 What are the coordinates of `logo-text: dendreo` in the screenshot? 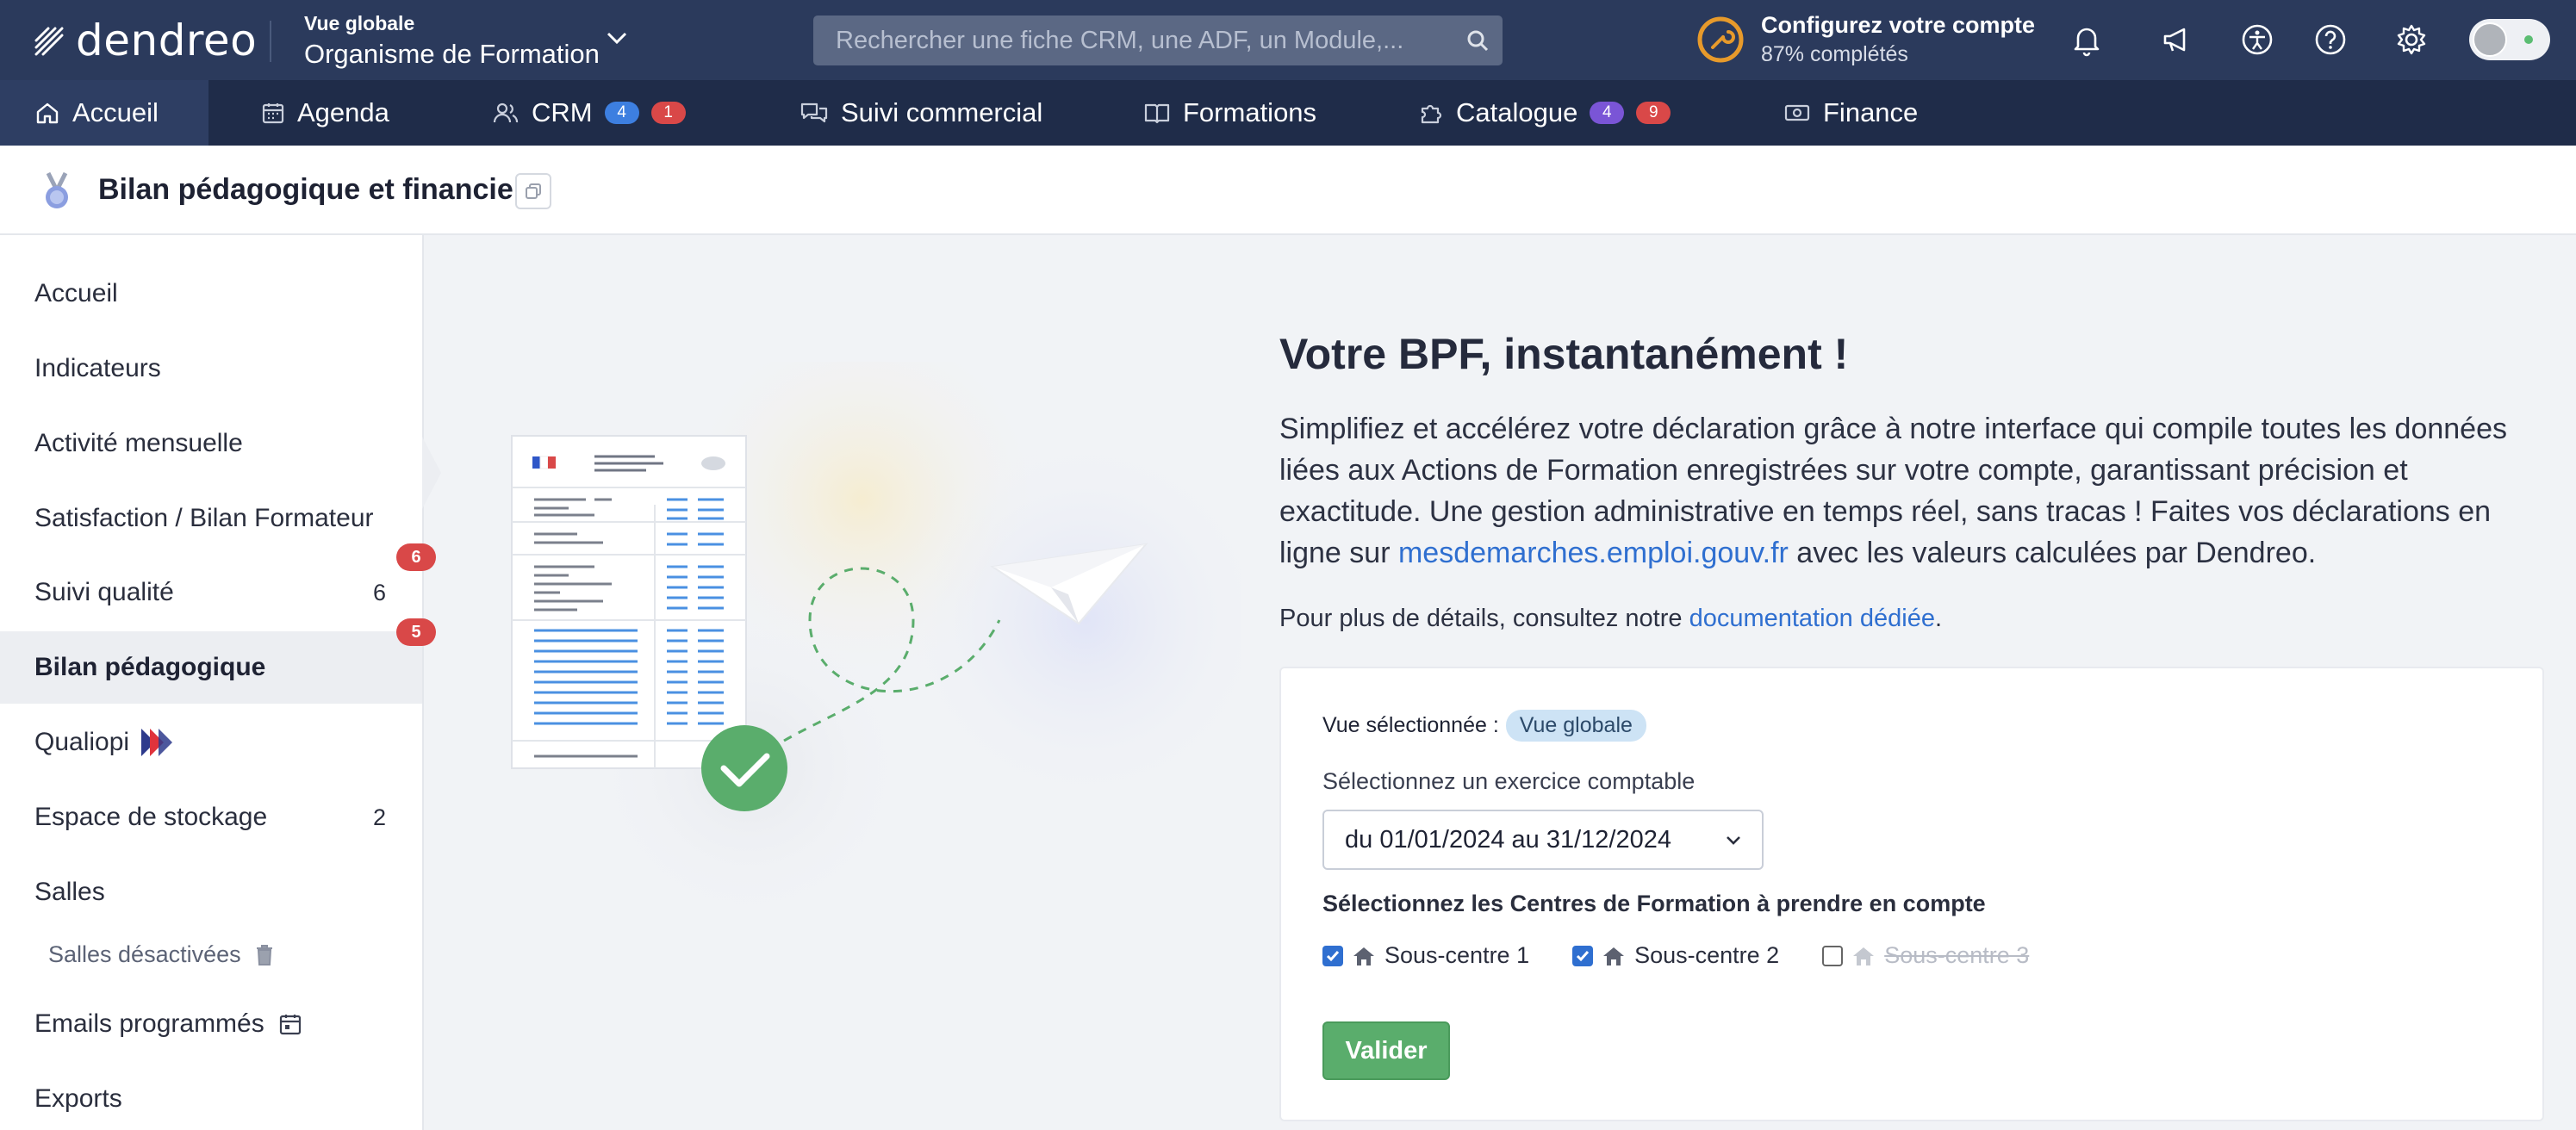 It's located at (167, 40).